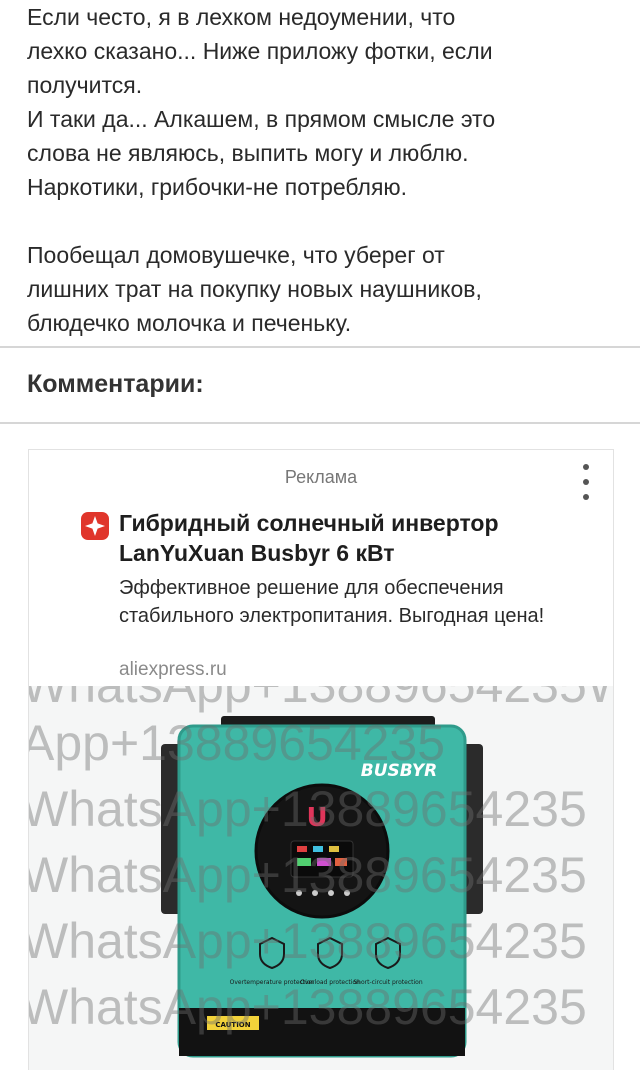  What do you see at coordinates (241, 17) in the screenshot?
I see `post-line: Если често, я в лехком недоумении, что` at bounding box center [241, 17].